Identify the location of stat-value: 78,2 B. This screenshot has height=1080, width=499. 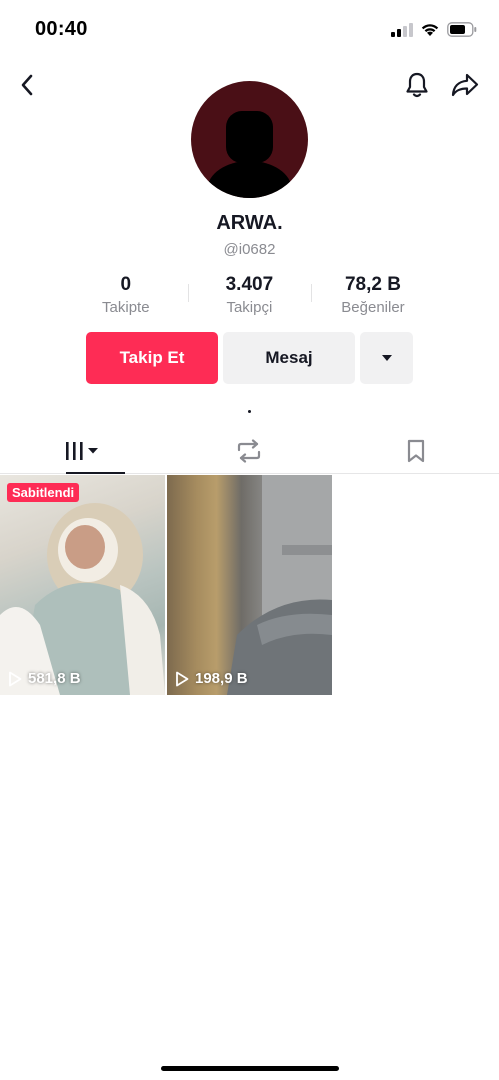
(372, 284).